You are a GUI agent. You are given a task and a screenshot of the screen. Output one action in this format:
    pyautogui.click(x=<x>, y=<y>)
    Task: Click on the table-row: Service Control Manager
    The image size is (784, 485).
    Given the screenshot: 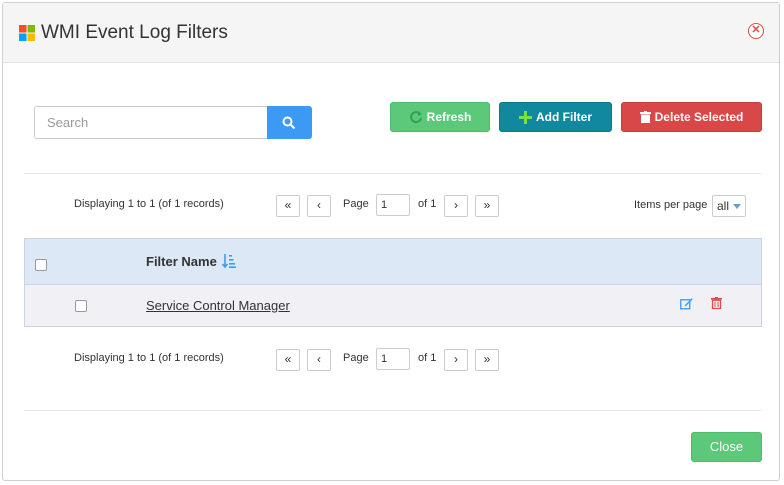 What is the action you would take?
    pyautogui.click(x=393, y=305)
    